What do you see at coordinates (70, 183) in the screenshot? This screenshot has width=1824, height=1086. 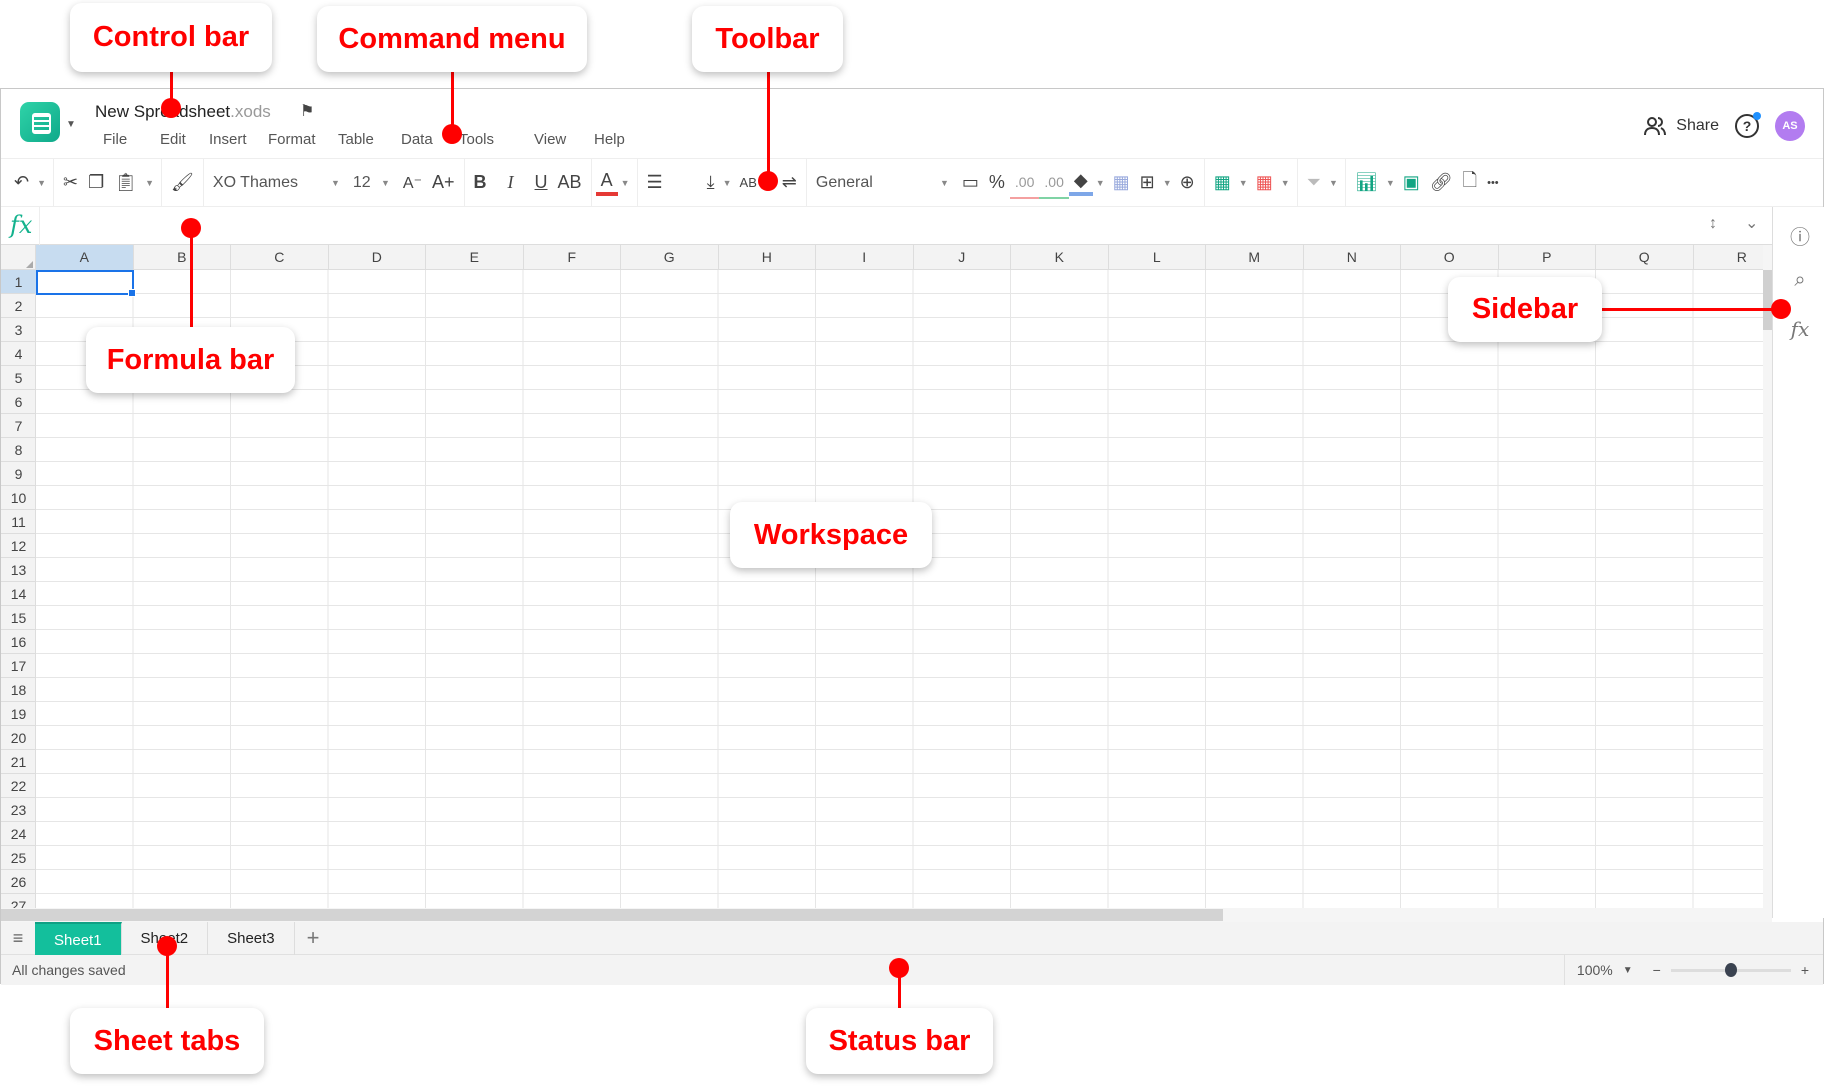 I see `cut-icon: ✂` at bounding box center [70, 183].